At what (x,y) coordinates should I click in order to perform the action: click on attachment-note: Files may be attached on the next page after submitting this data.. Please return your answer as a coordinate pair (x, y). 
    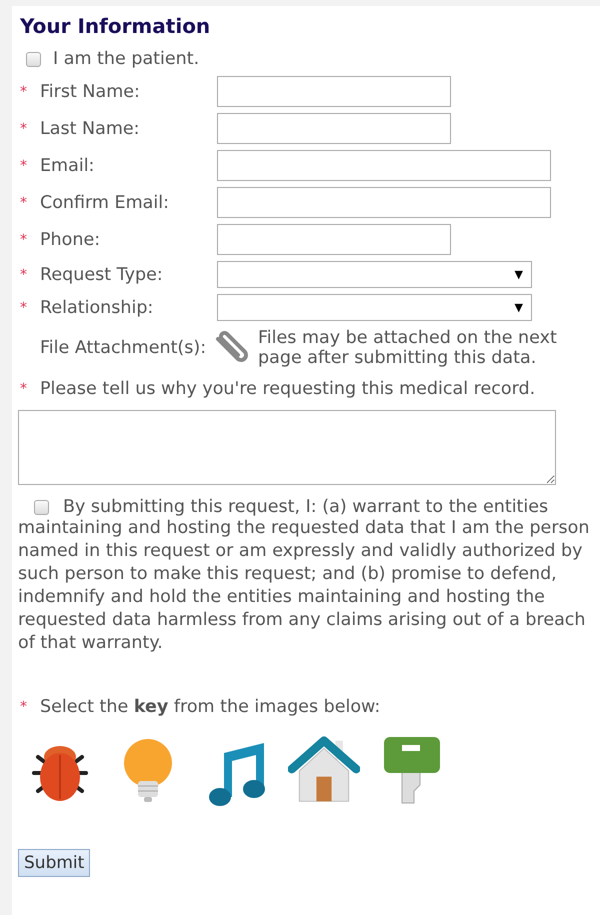
    Looking at the image, I should click on (408, 348).